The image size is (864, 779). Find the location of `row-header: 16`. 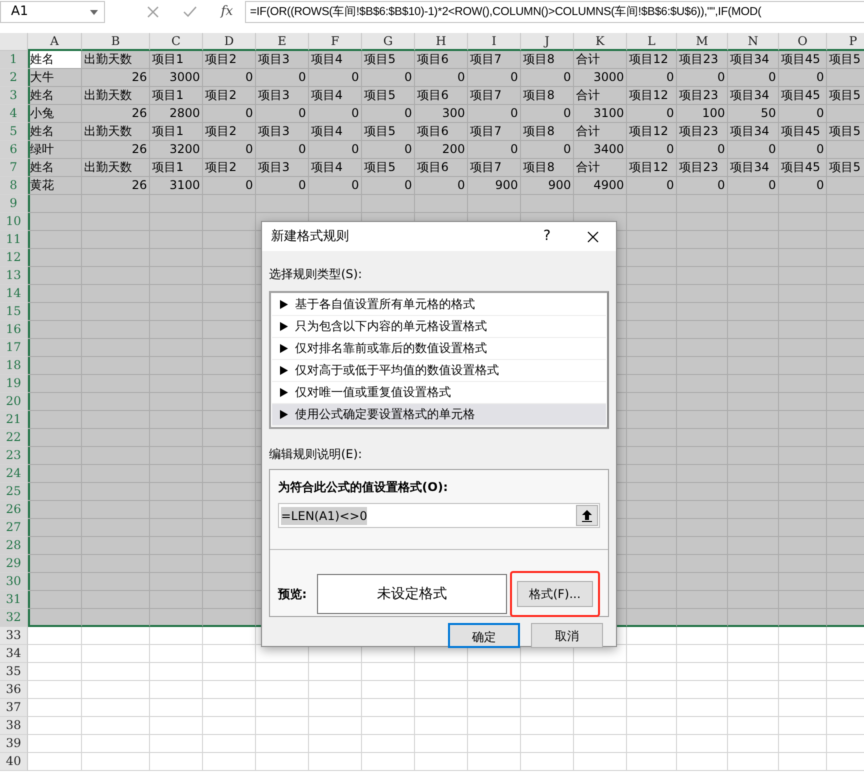

row-header: 16 is located at coordinates (14, 330).